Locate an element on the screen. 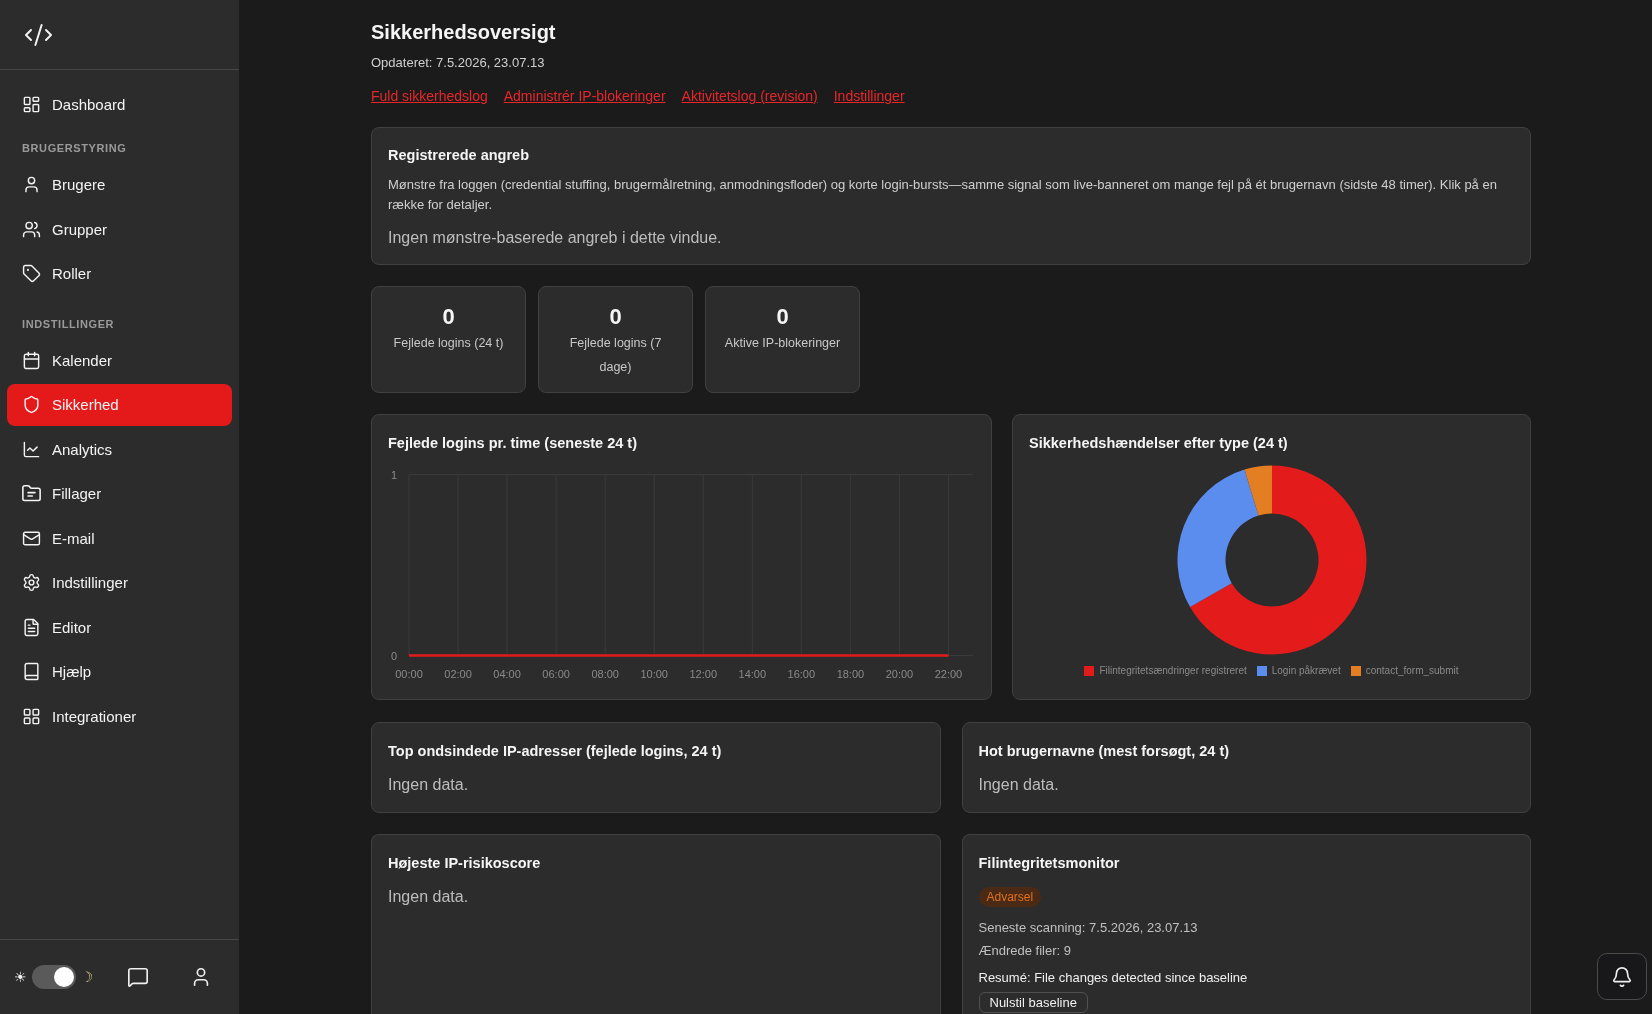  nav-item: Analytics is located at coordinates (119, 449).